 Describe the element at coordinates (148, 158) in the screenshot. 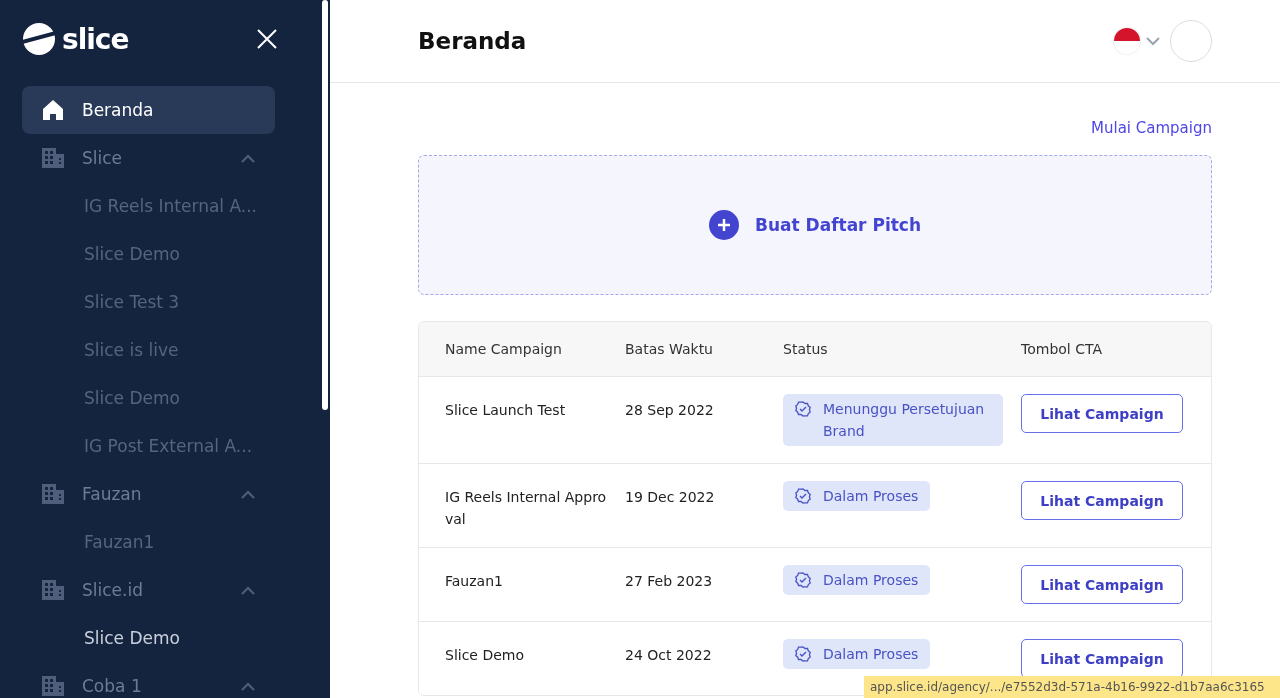

I see `nav-group: Slice` at that location.